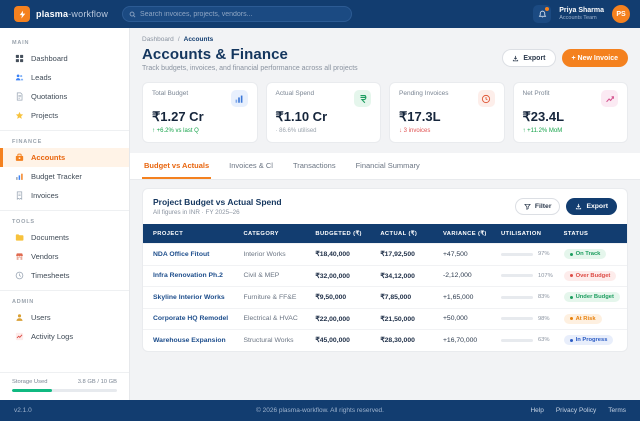 This screenshot has width=640, height=421. Describe the element at coordinates (196, 212) in the screenshot. I see `table-card-subtitle: All figures in INR · FY 2025–26` at that location.